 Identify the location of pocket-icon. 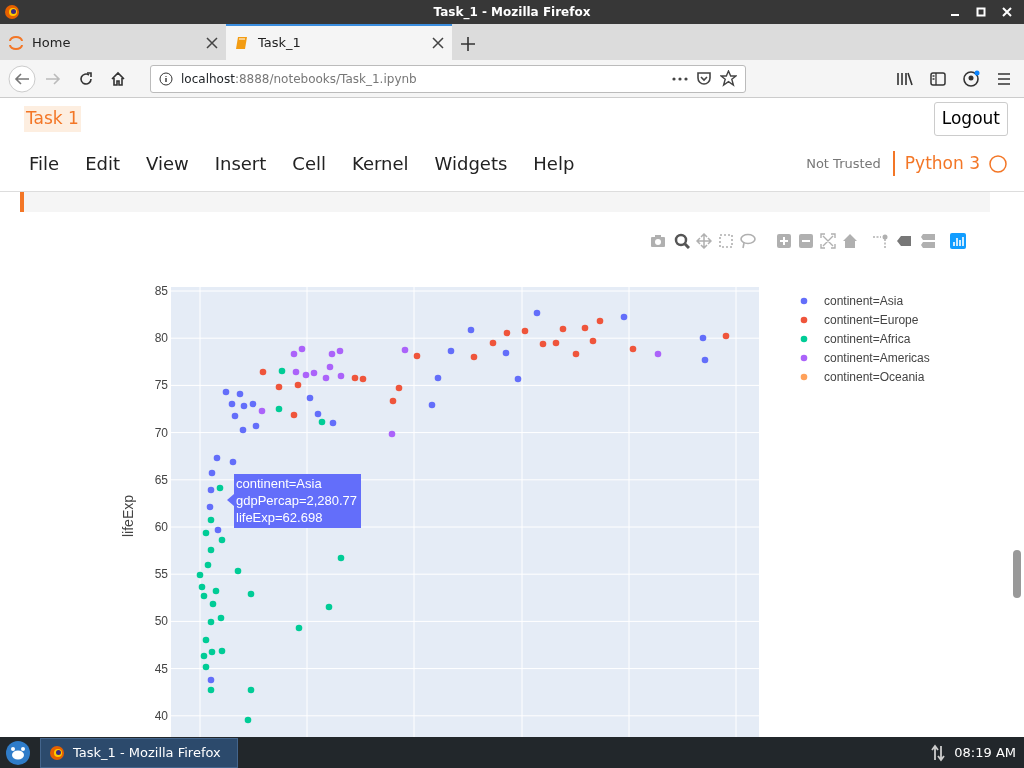
(704, 78).